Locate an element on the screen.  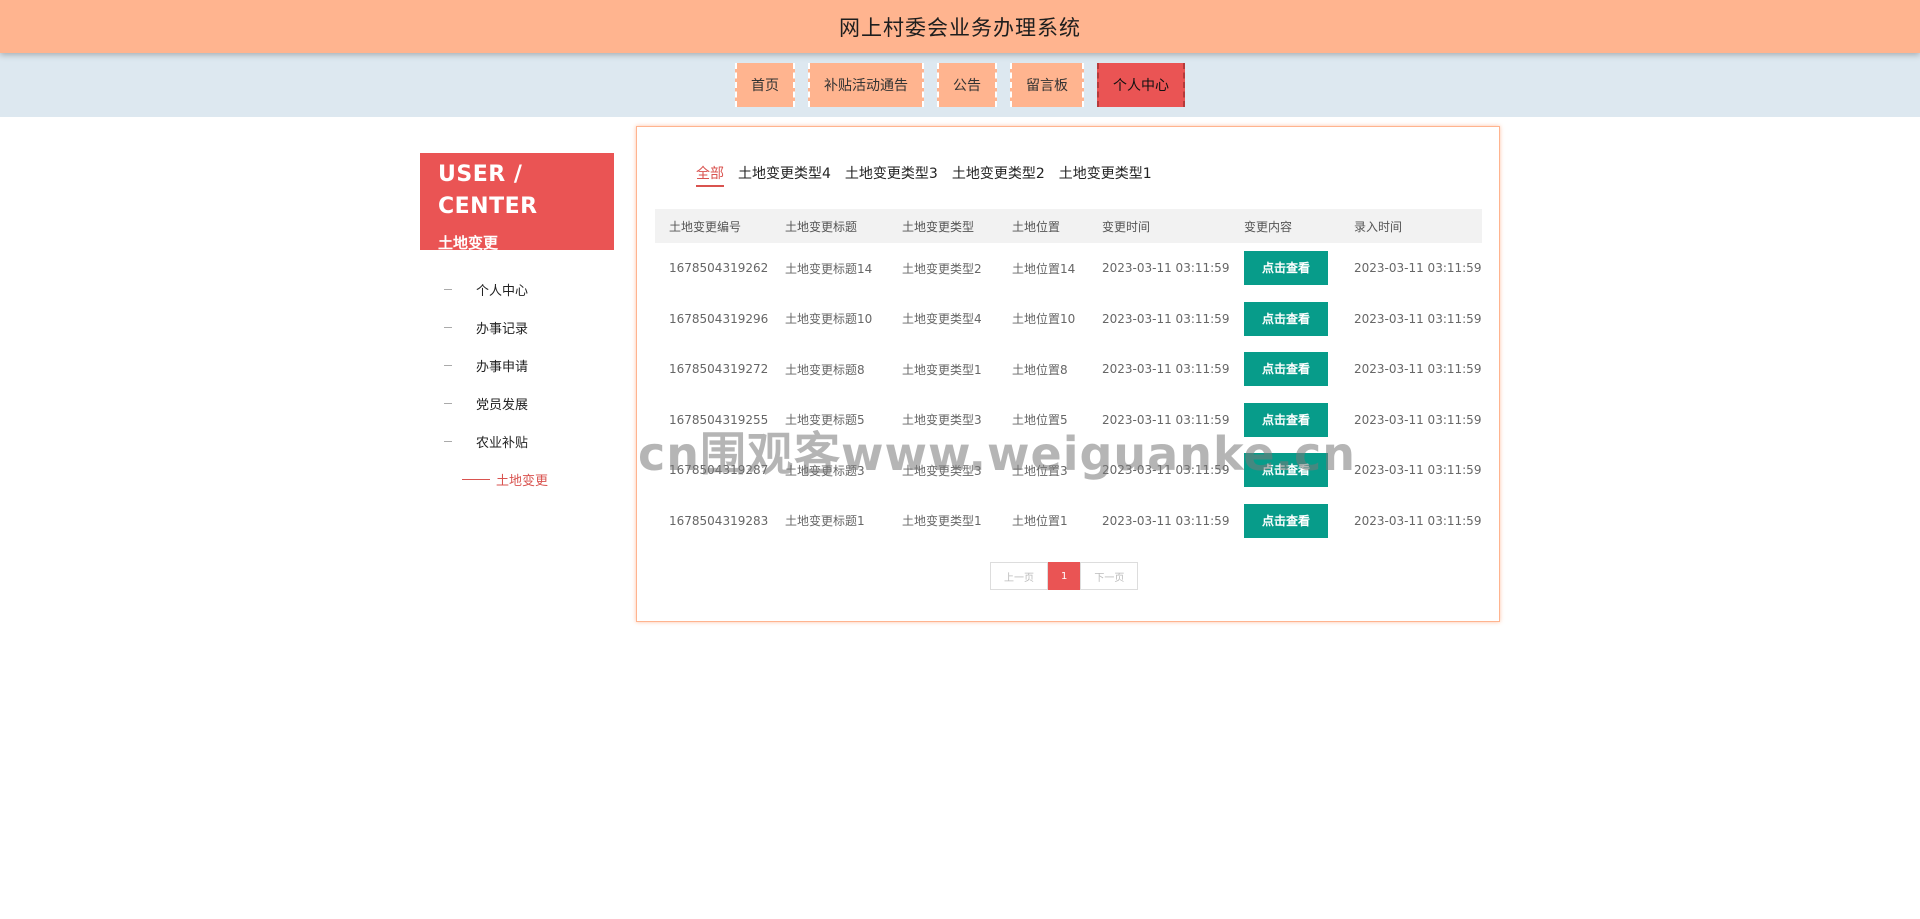
col-header-entry-time: 录入时间 is located at coordinates (1411, 226).